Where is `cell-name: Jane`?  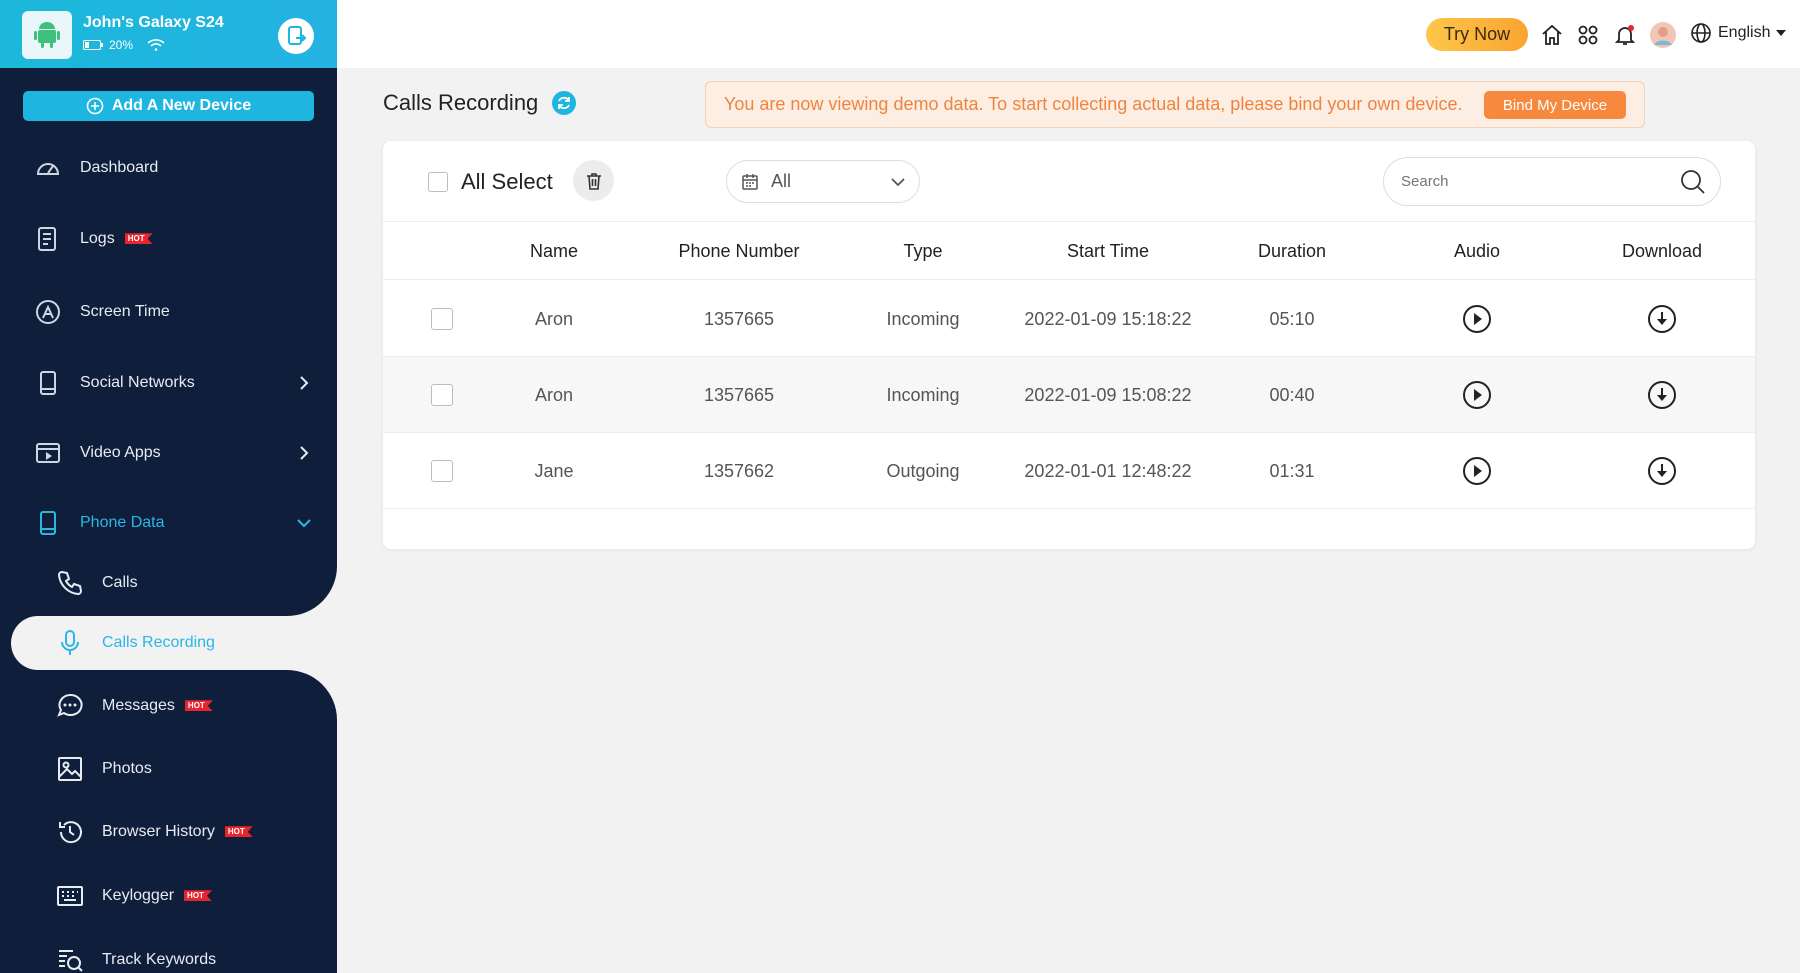 cell-name: Jane is located at coordinates (554, 470).